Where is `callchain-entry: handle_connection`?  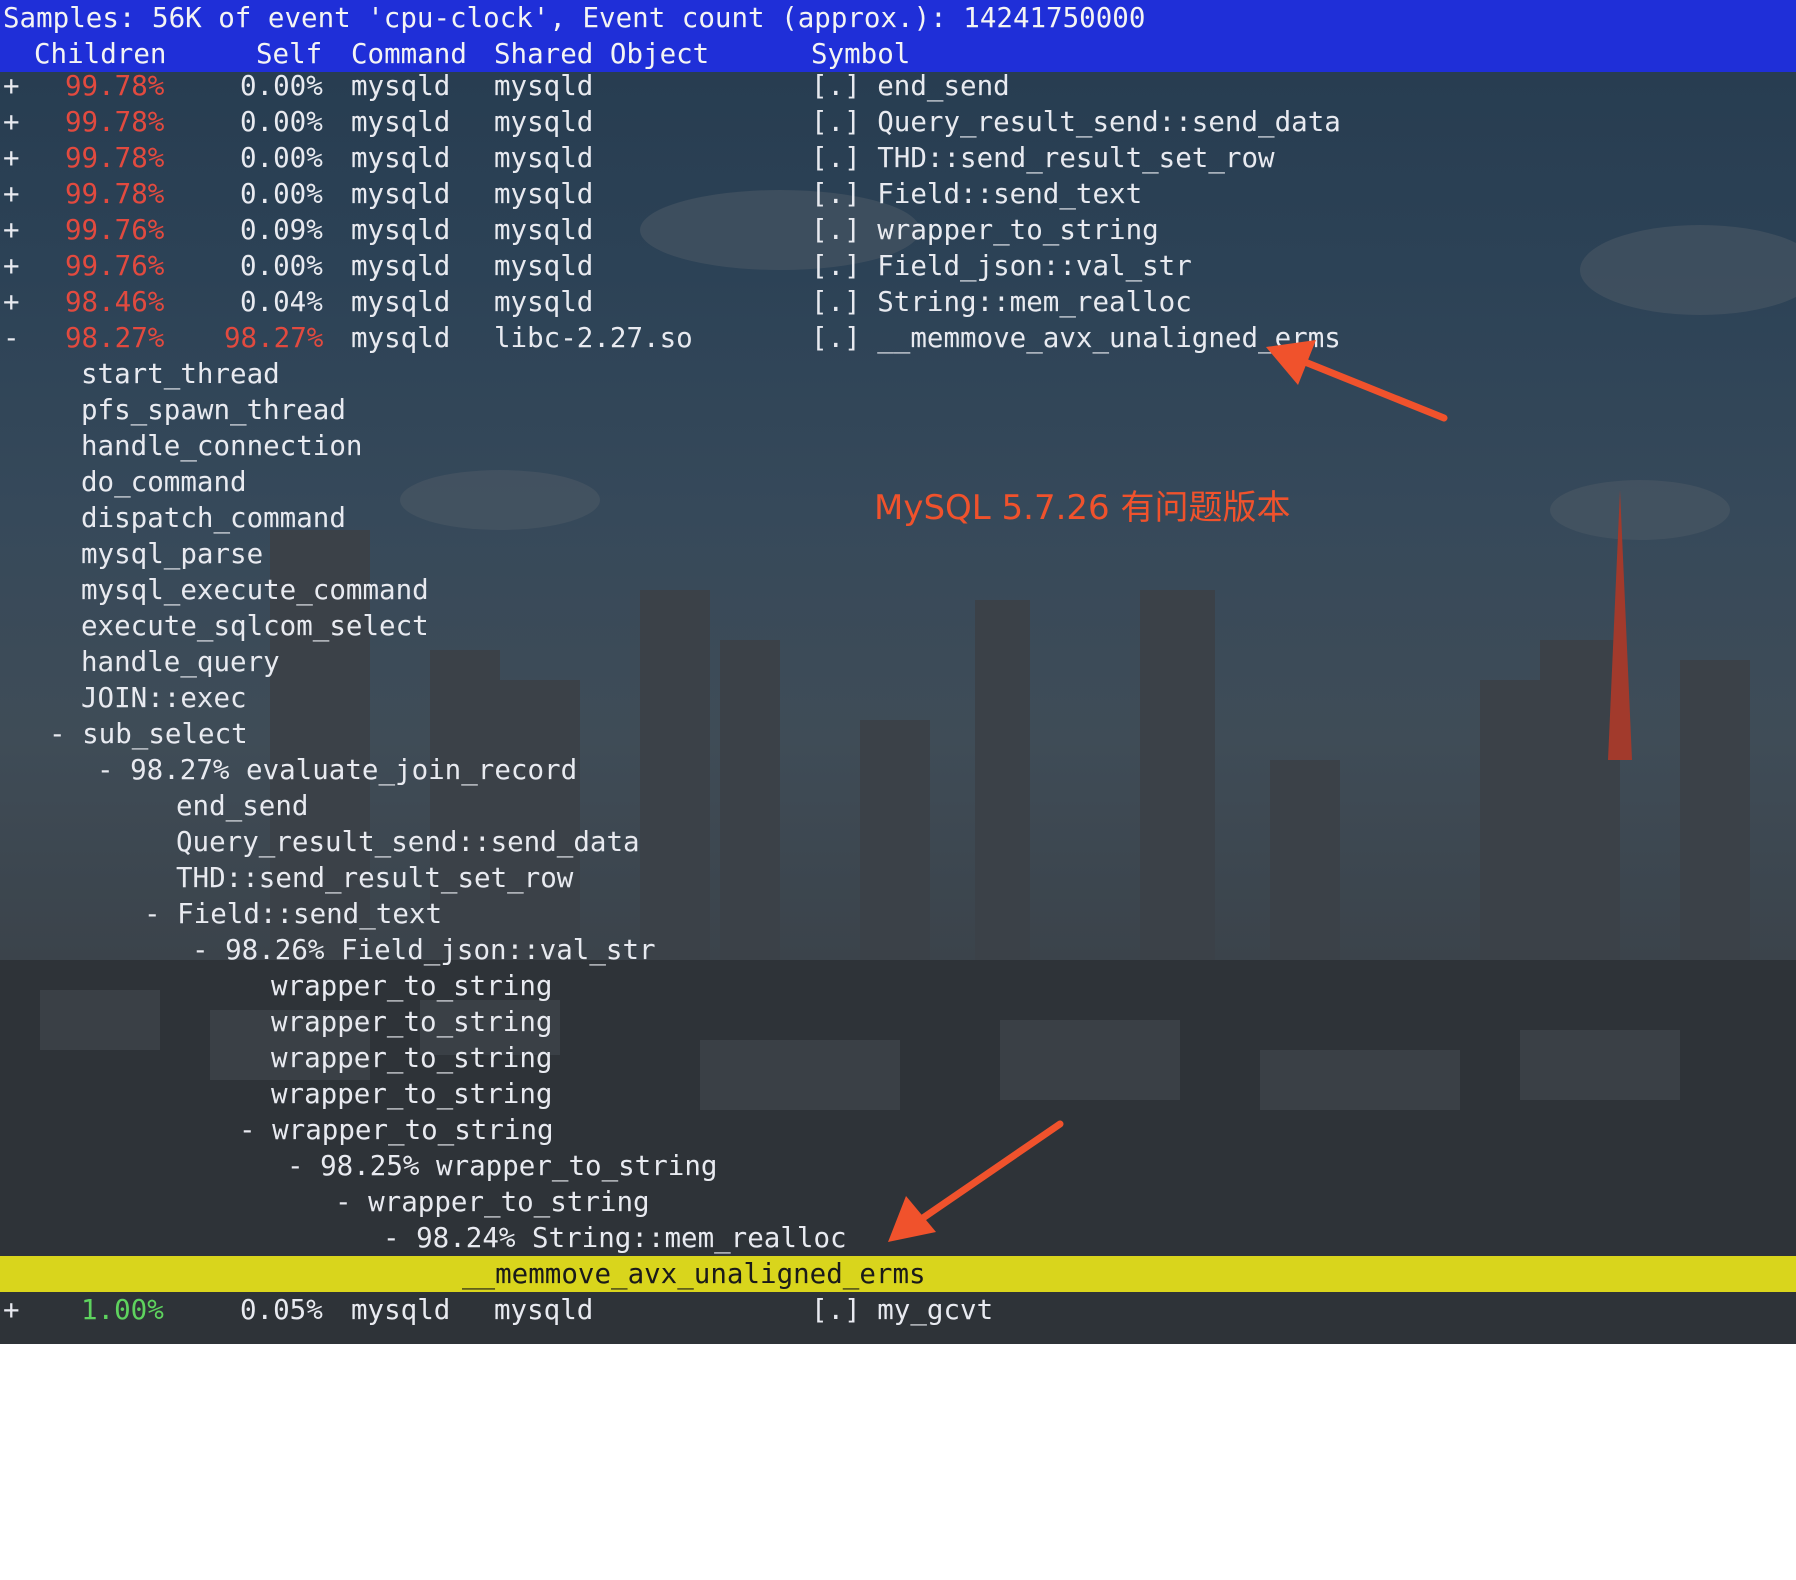 callchain-entry: handle_connection is located at coordinates (898, 446).